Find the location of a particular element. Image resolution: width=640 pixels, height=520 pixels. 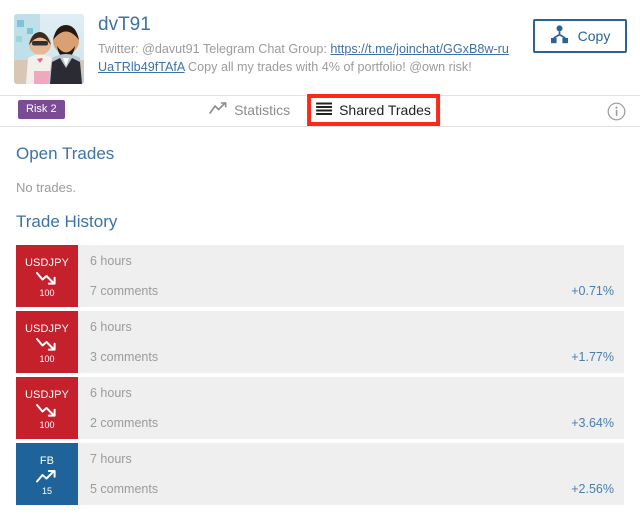

tab-shared-trades: Shared Trades is located at coordinates (373, 110).